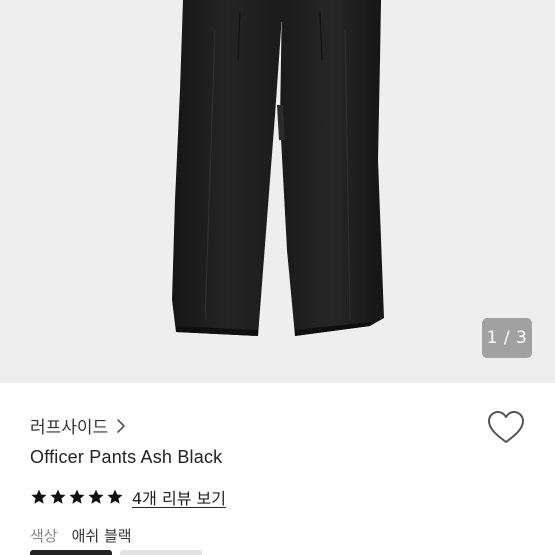 The width and height of the screenshot is (555, 555). I want to click on brand-name: 러프사이드, so click(69, 428).